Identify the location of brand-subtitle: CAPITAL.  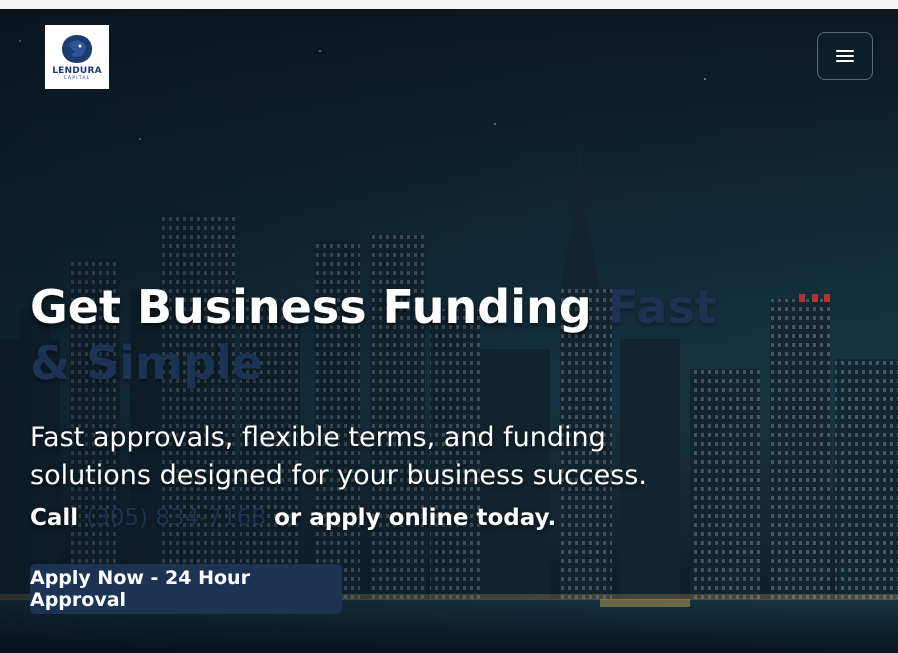
(77, 78).